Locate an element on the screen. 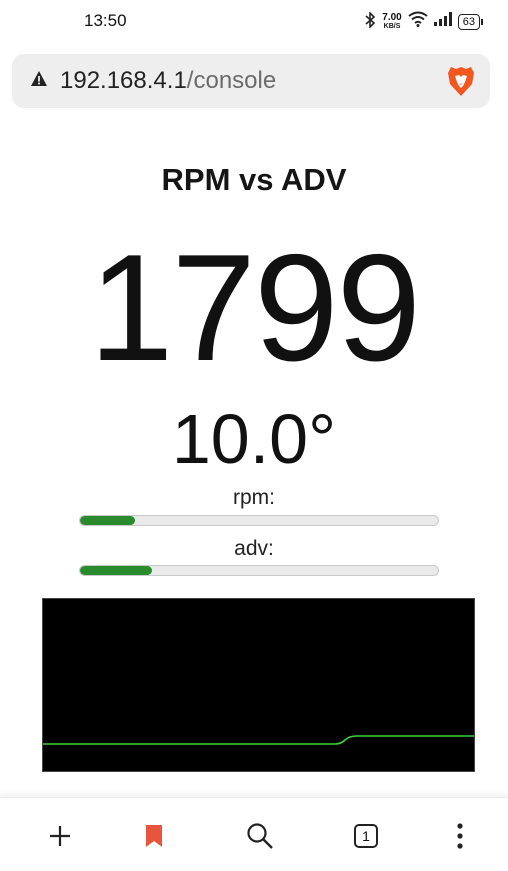 Image resolution: width=508 pixels, height=871 pixels. signal-icon is located at coordinates (442, 21).